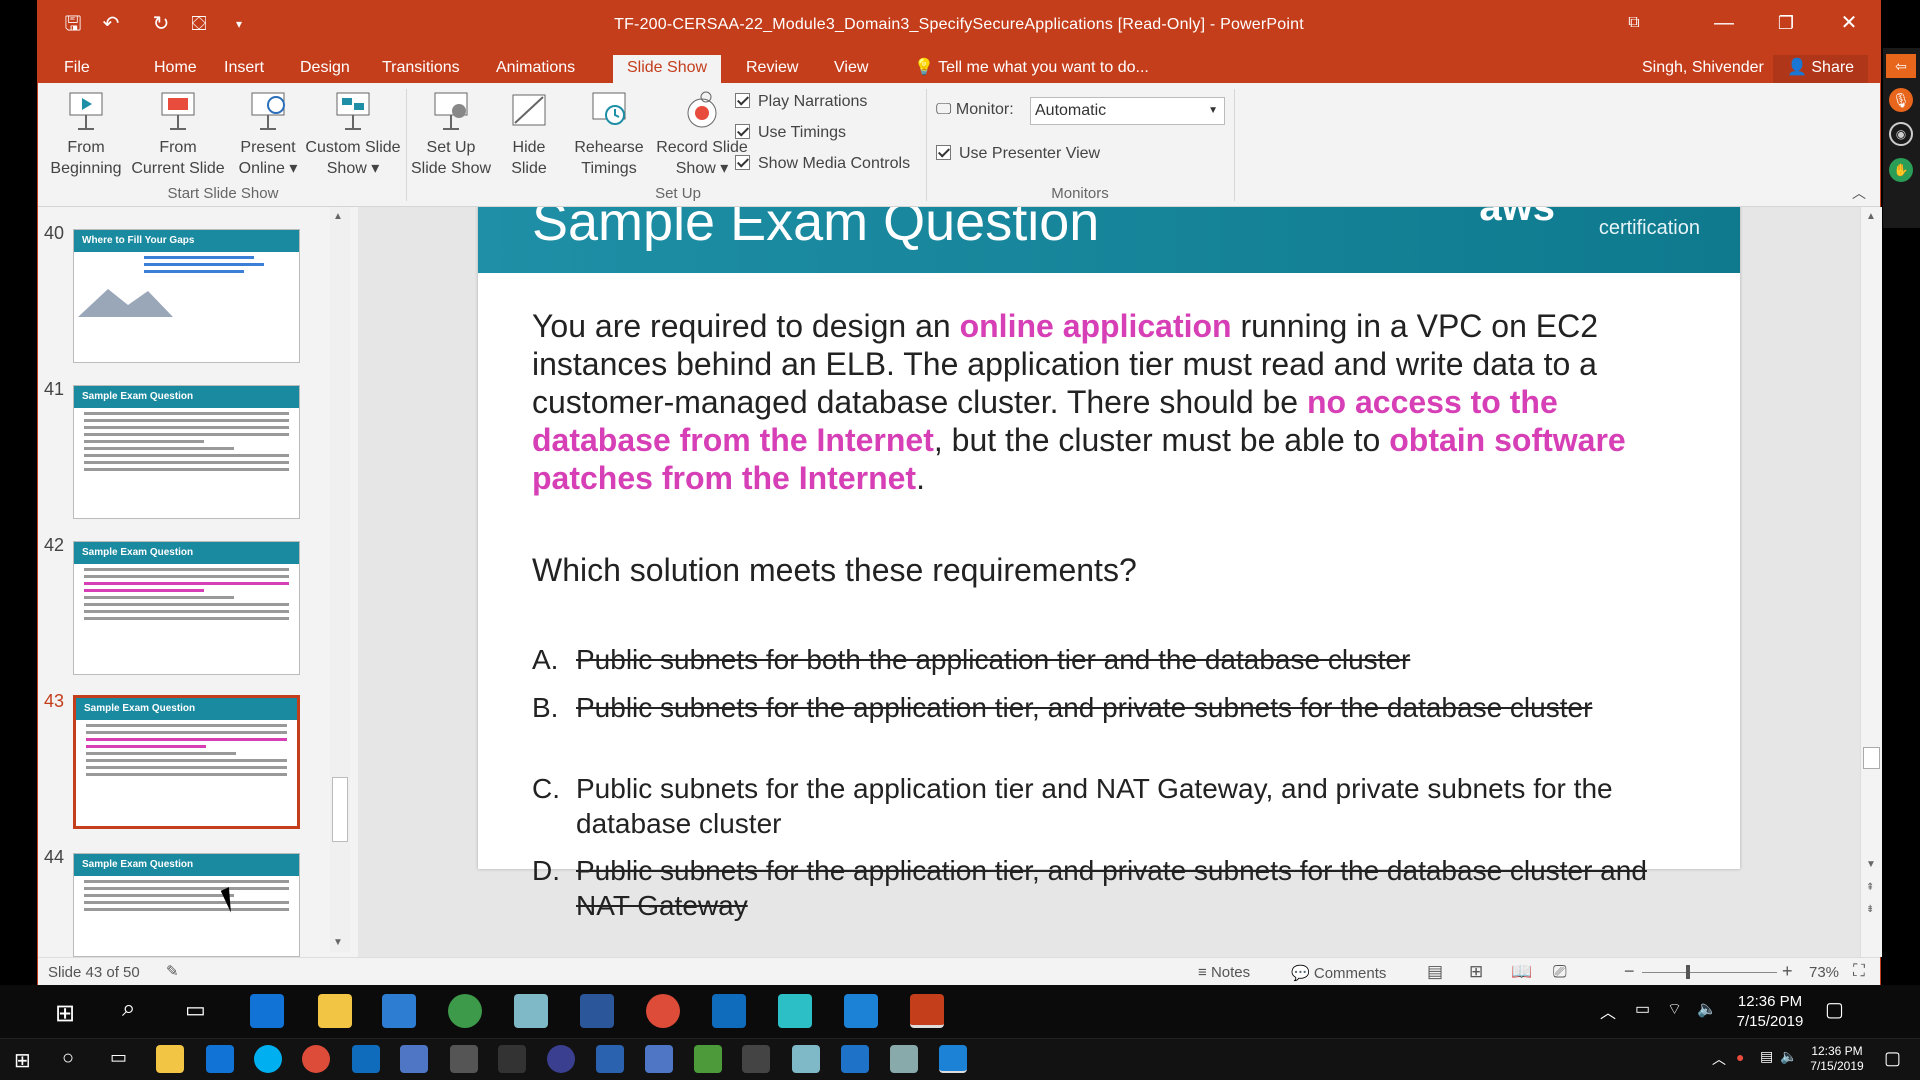 The image size is (1920, 1080). I want to click on collapse-ribbon-icon: ︿, so click(1859, 193).